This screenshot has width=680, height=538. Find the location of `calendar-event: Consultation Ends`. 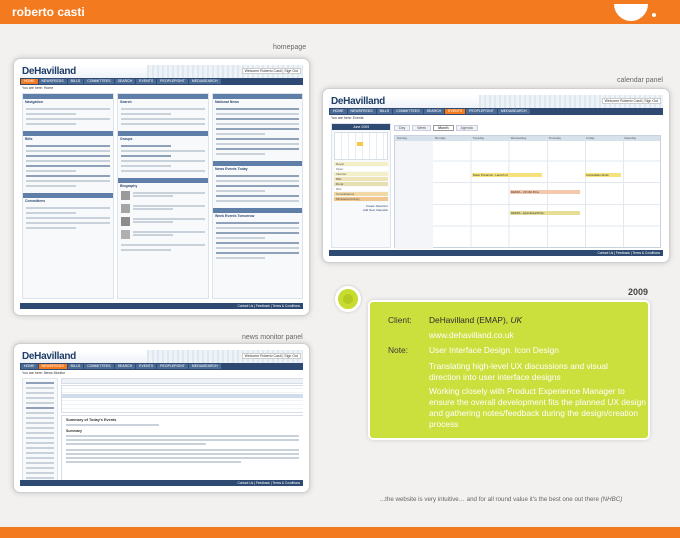

calendar-event: Consultation Ends is located at coordinates (603, 175).